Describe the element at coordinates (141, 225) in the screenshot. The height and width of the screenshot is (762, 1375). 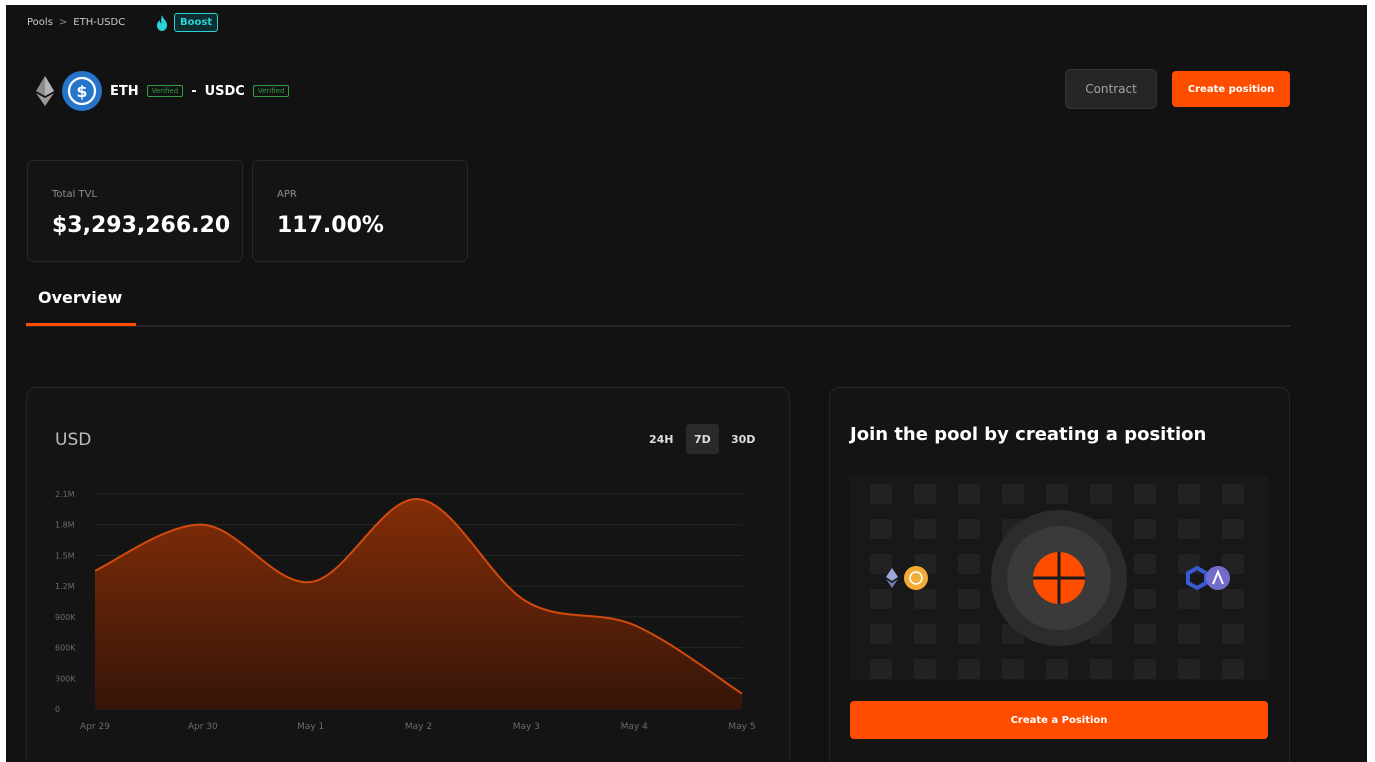
I see `tvl-value: $3,293,266.20` at that location.